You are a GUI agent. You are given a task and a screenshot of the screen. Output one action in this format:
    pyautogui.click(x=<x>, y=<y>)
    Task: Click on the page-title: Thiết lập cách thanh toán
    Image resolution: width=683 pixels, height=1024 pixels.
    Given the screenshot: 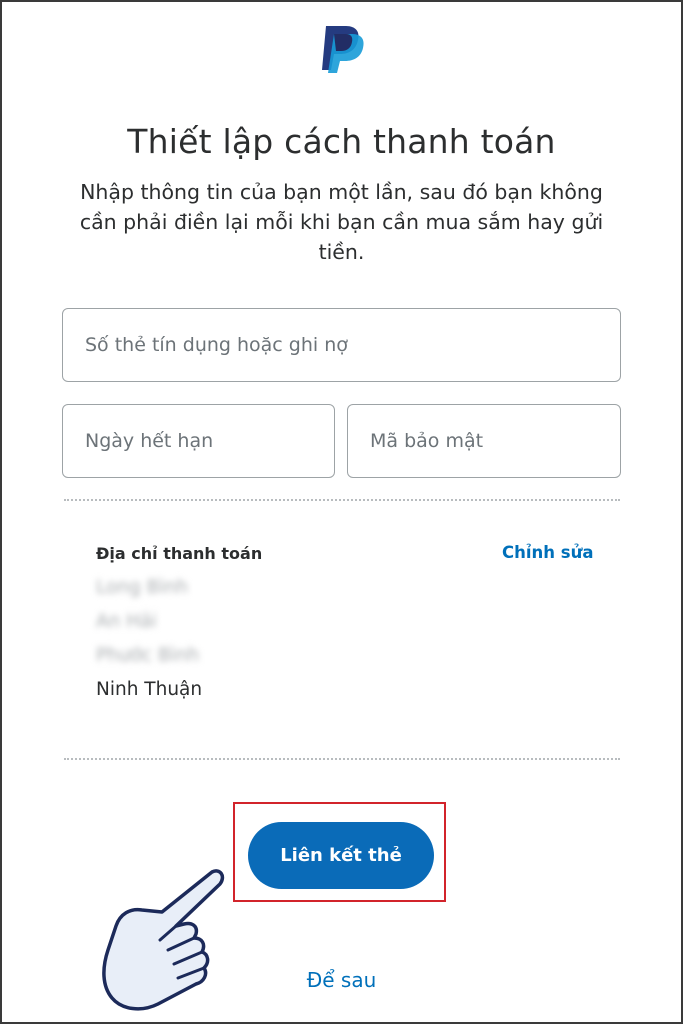 What is the action you would take?
    pyautogui.click(x=341, y=141)
    